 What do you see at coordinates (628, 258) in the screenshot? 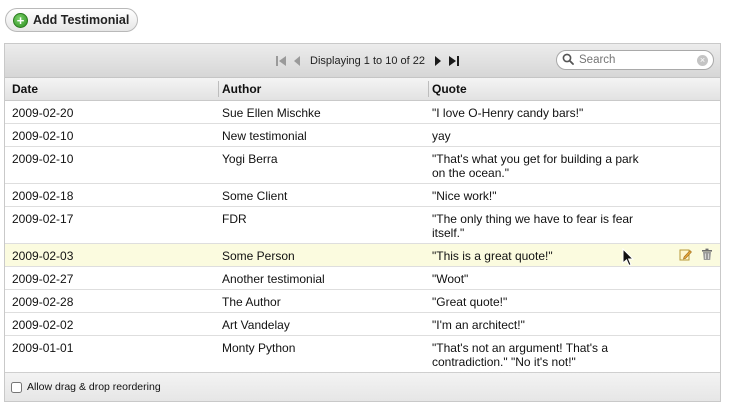
I see `mouse-pointer-icon` at bounding box center [628, 258].